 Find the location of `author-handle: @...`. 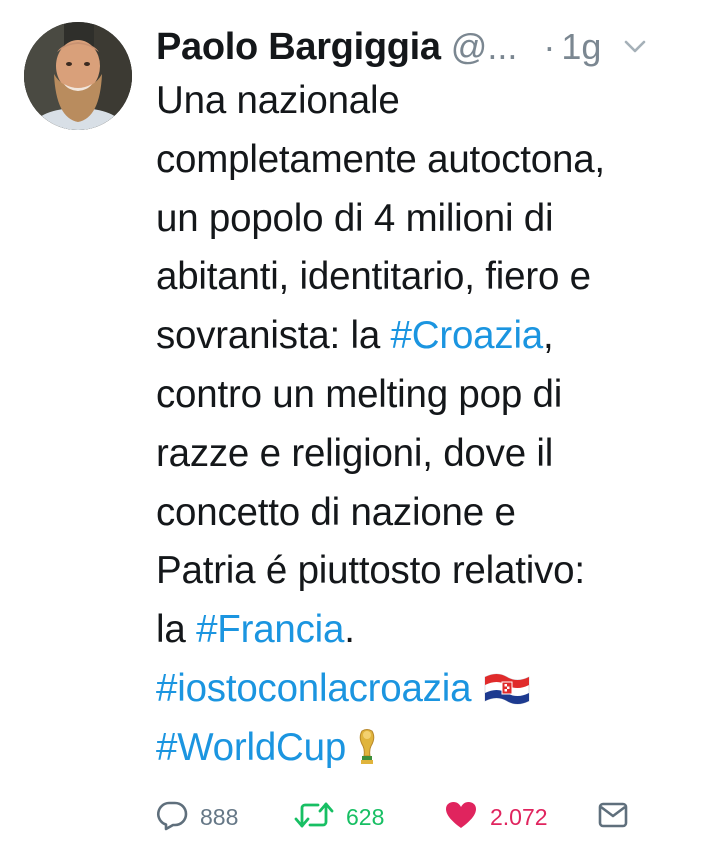

author-handle: @... is located at coordinates (484, 47).